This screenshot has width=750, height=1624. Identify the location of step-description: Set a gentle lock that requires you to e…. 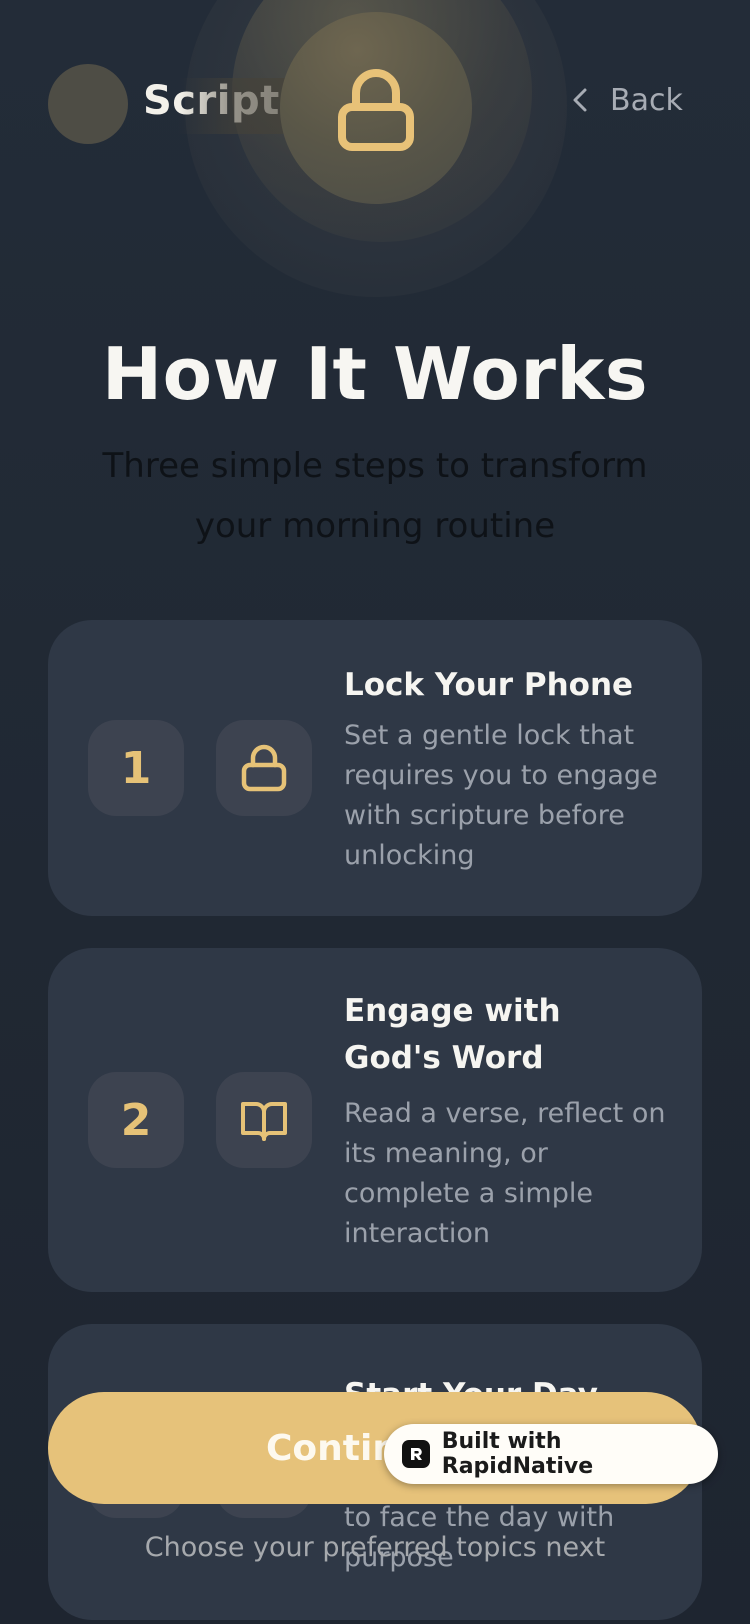
(501, 795).